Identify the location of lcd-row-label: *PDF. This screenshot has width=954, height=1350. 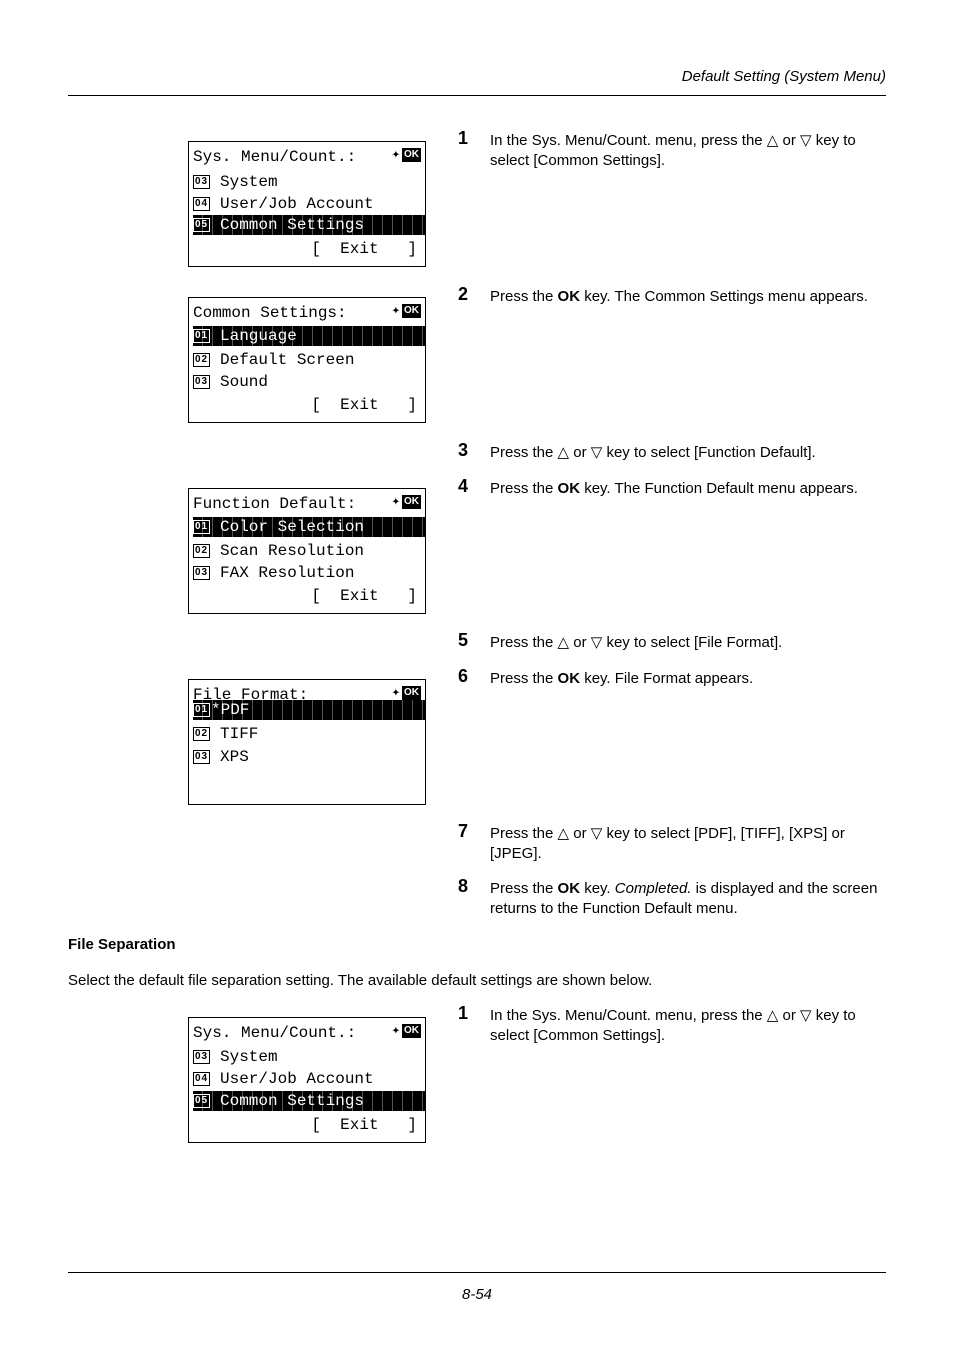
(230, 710).